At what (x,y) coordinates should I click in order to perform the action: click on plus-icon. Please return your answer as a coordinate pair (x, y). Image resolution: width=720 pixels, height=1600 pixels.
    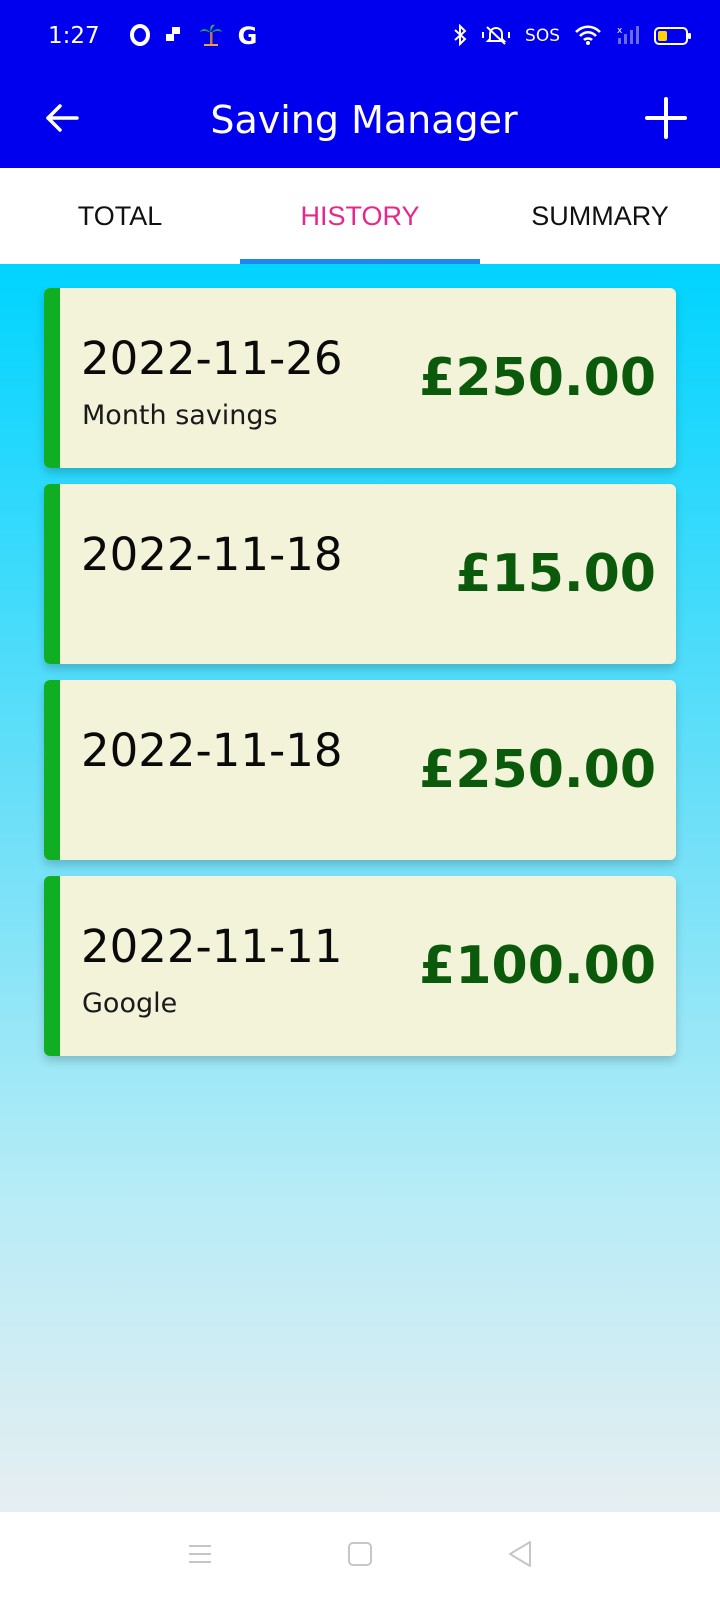
    Looking at the image, I should click on (666, 120).